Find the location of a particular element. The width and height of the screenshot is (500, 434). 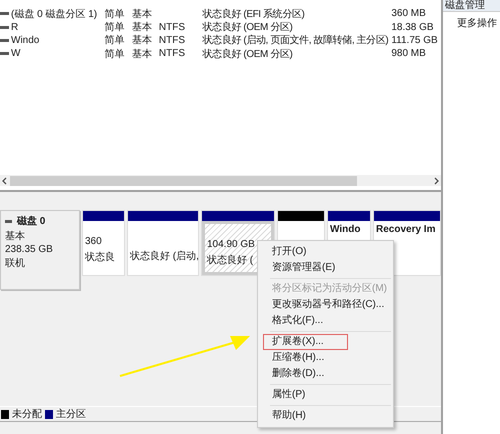

legend-label: 主分区 is located at coordinates (71, 414).